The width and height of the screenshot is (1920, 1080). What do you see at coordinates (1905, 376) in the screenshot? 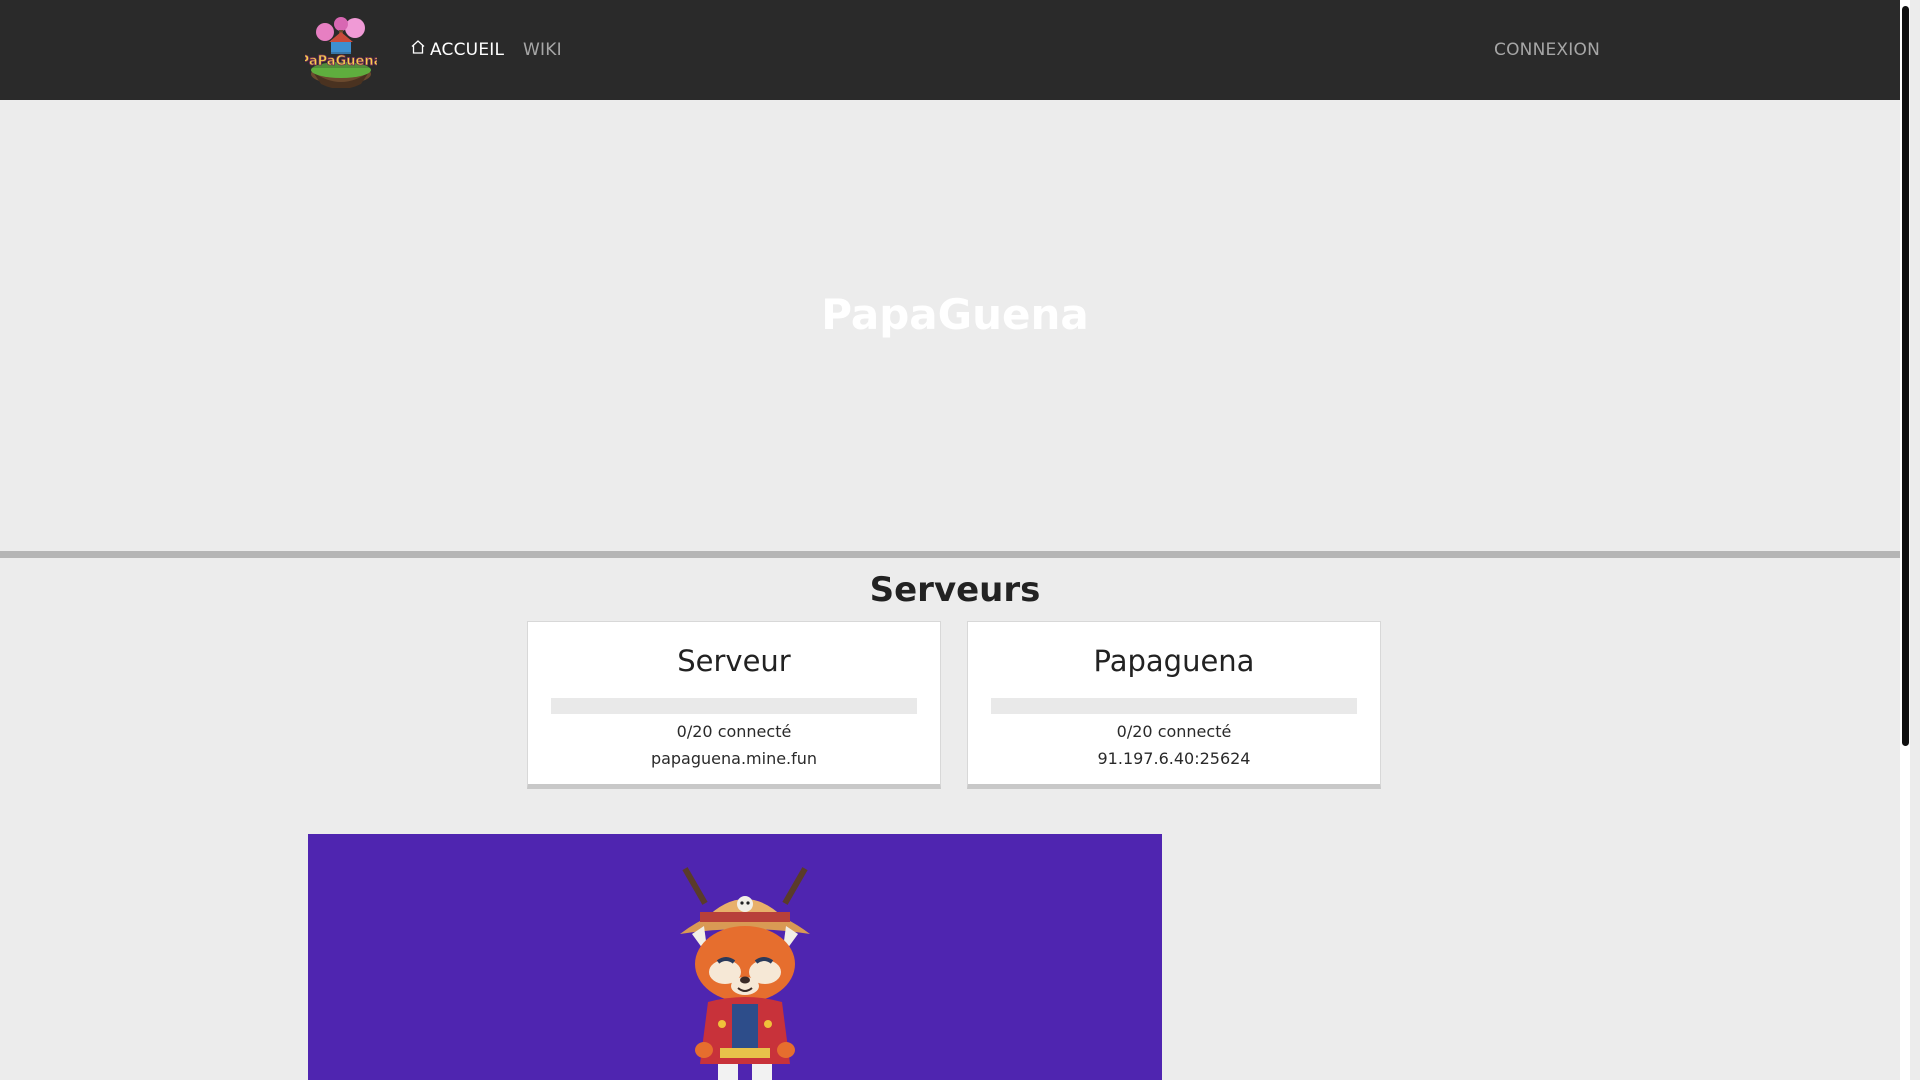
I see `scrollbar-thumb` at bounding box center [1905, 376].